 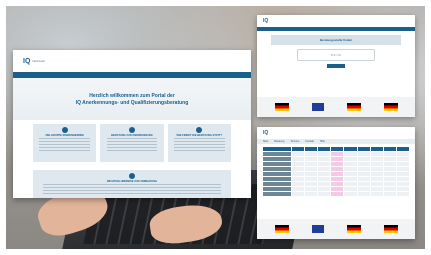 I want to click on nav-item: Beratung, so click(x=279, y=141).